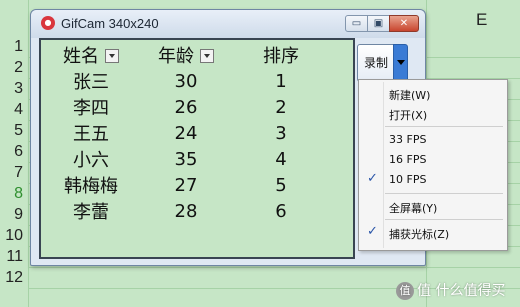  I want to click on header-name: 姓名, so click(91, 55).